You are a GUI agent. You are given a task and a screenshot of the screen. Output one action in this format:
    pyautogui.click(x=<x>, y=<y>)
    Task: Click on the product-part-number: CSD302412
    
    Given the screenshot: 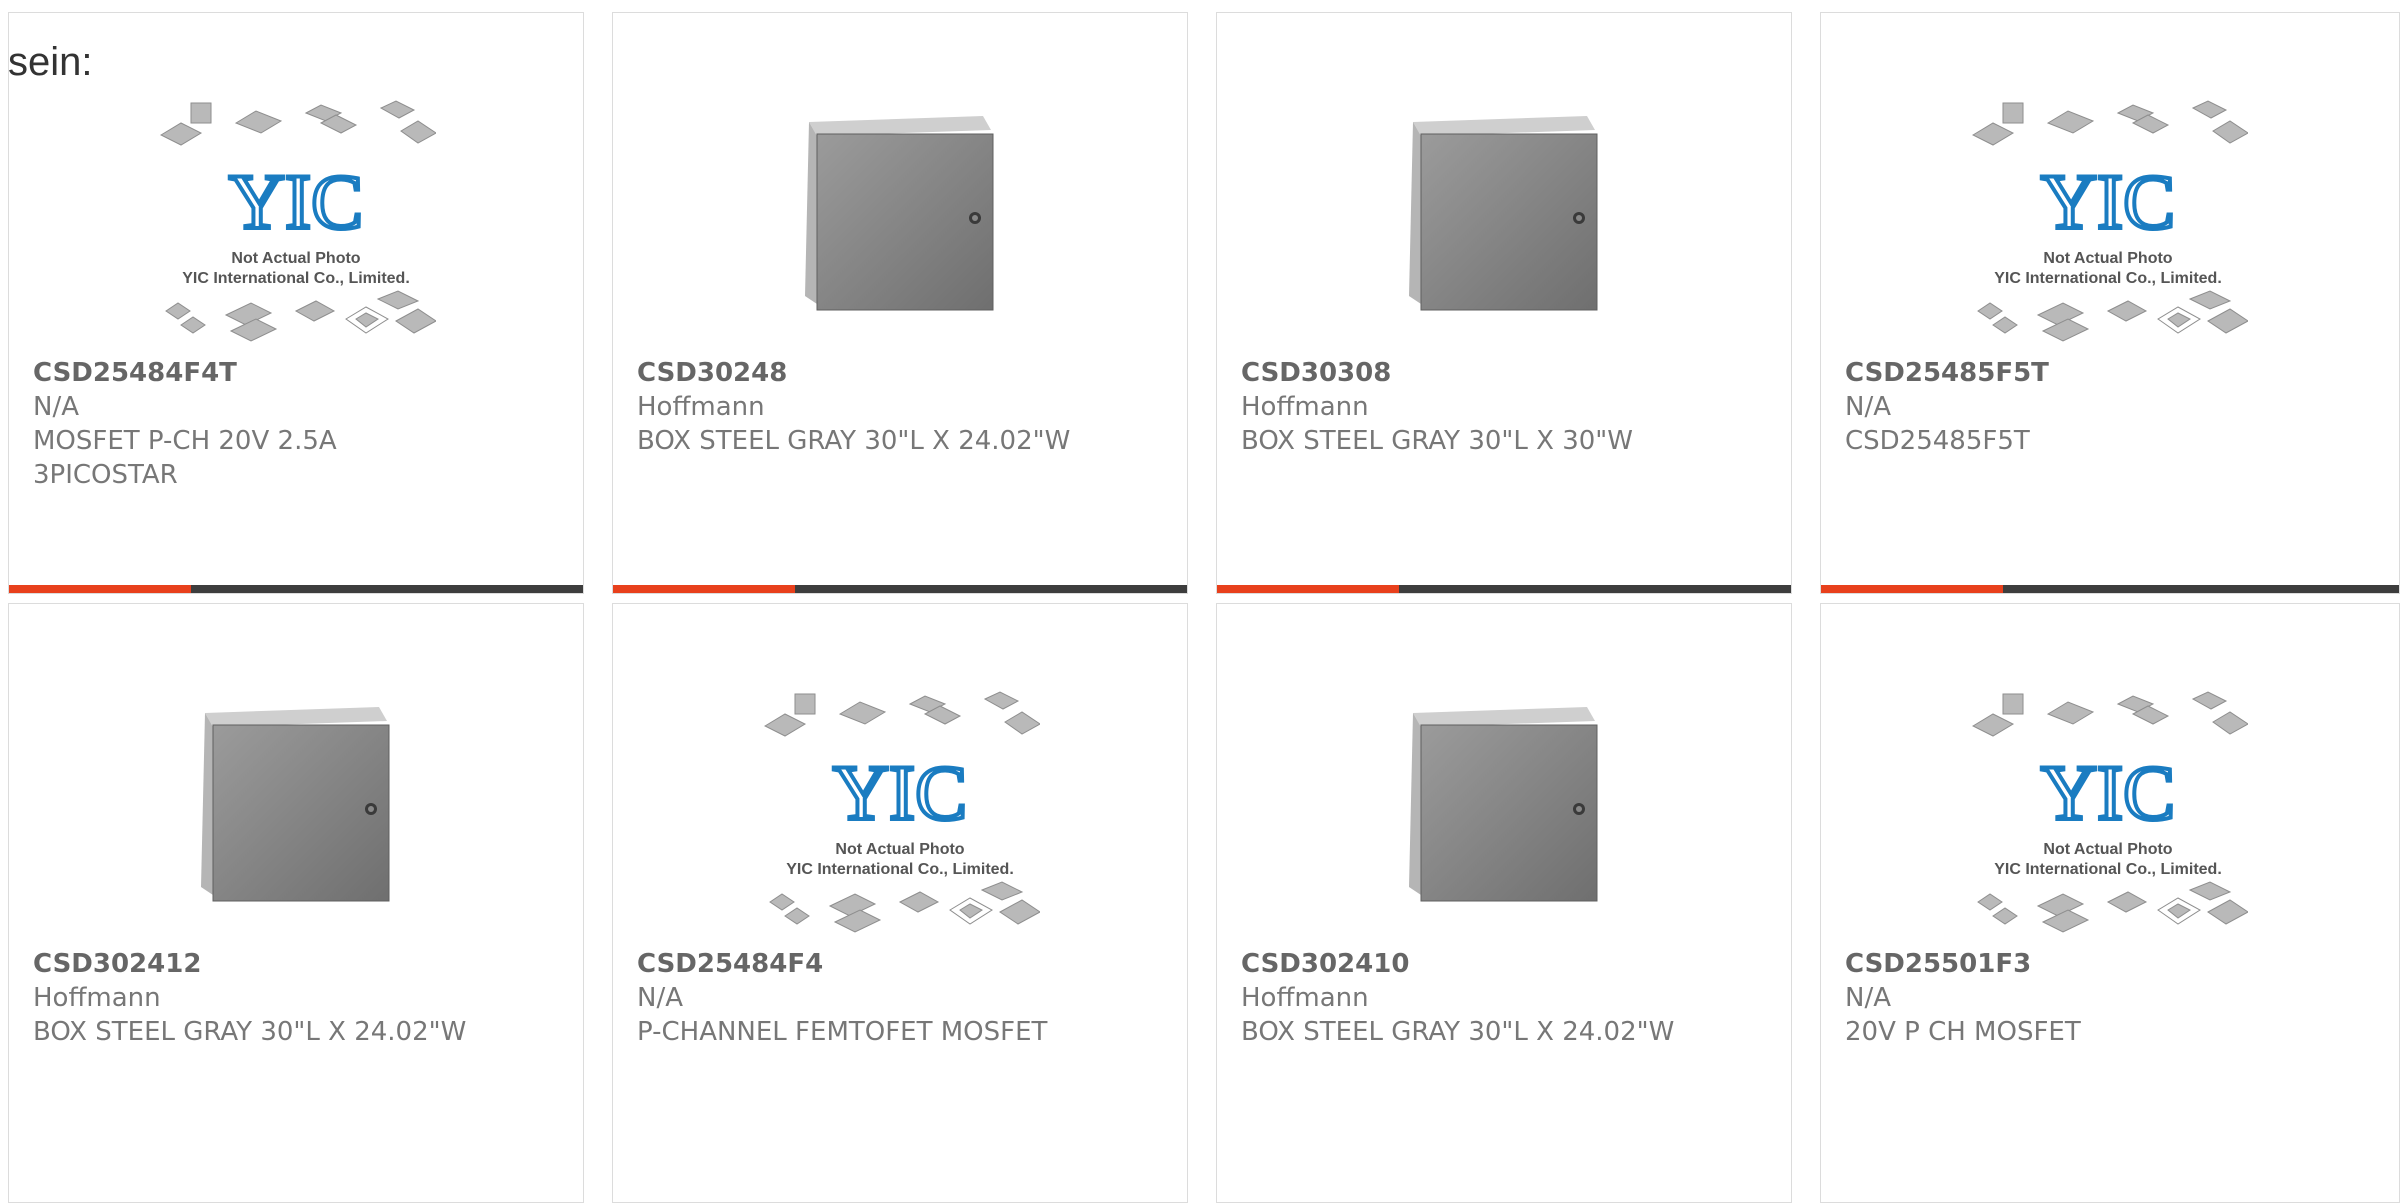 What is the action you would take?
    pyautogui.click(x=302, y=964)
    